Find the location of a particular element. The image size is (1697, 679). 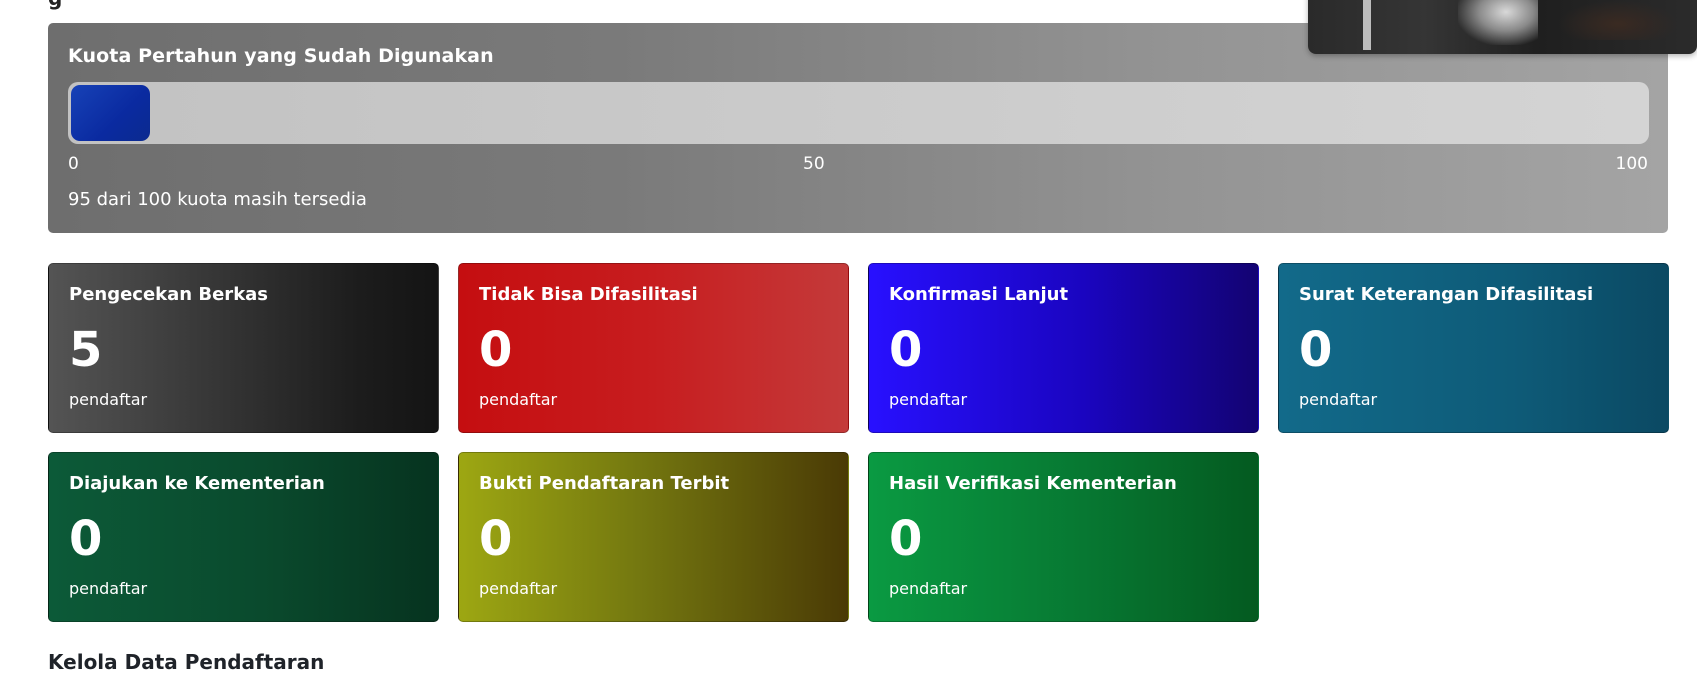

page-heading-cut: g is located at coordinates (55, 5).